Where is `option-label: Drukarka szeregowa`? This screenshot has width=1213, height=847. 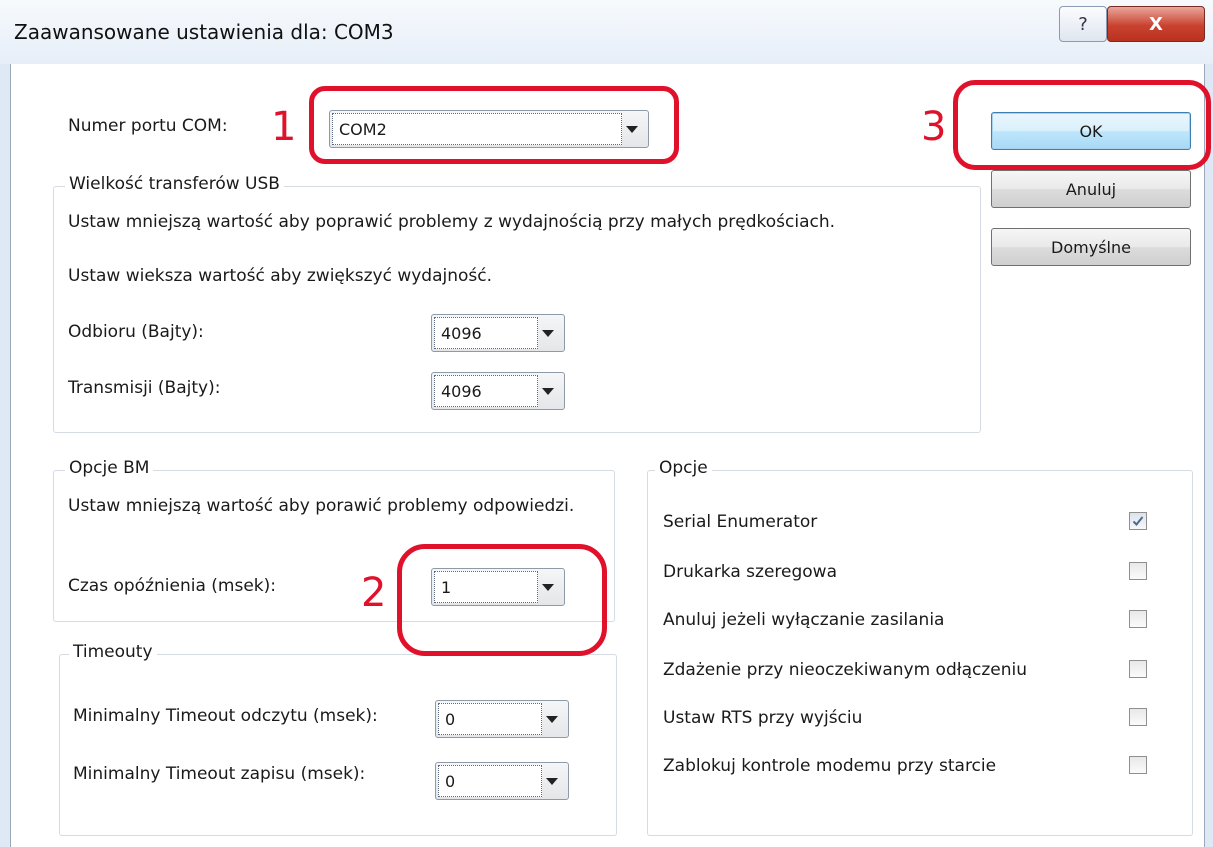 option-label: Drukarka szeregowa is located at coordinates (750, 572).